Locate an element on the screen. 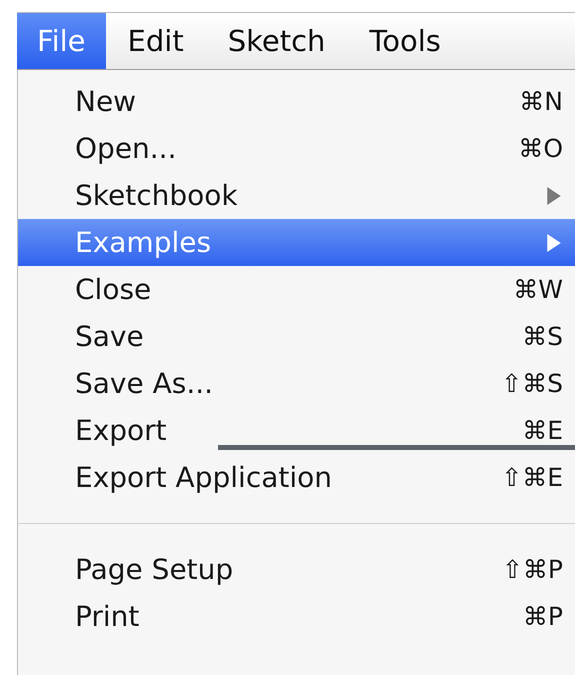 This screenshot has width=575, height=675. menu-item: Export Application ⇧⌘E is located at coordinates (296, 477).